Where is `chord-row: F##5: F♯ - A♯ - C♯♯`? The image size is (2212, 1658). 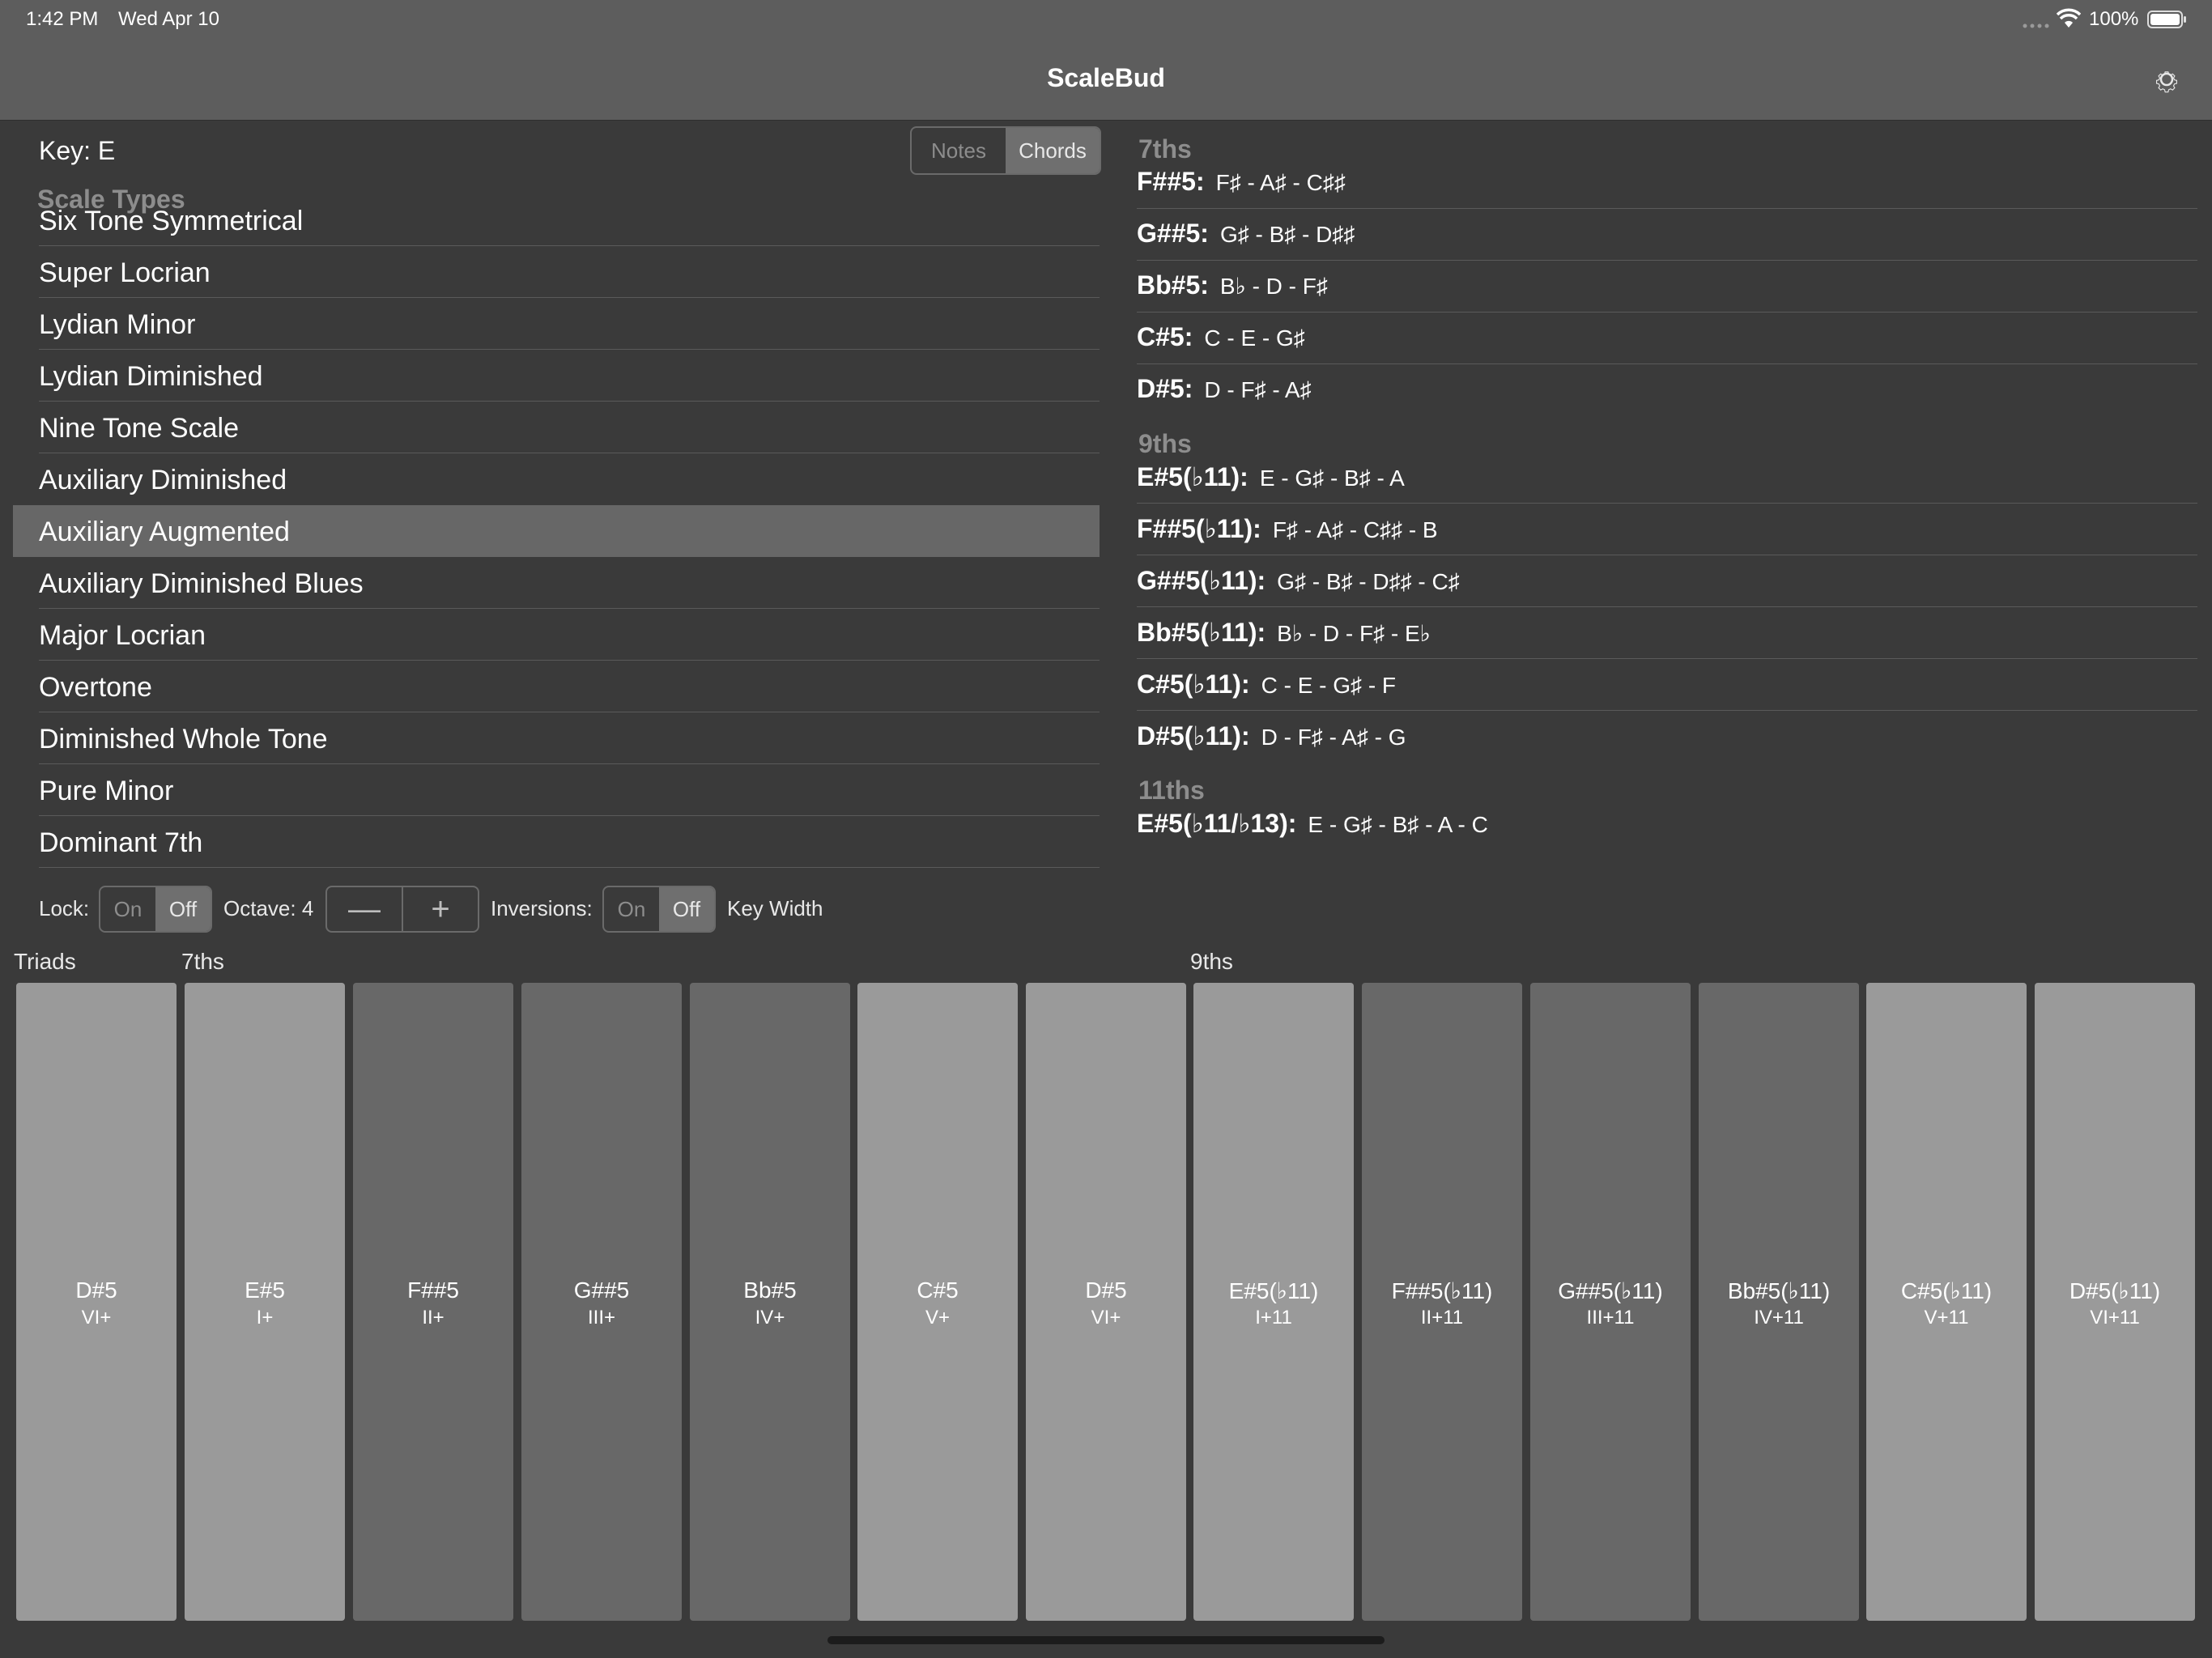 chord-row: F##5: F♯ - A♯ - C♯♯ is located at coordinates (1667, 183).